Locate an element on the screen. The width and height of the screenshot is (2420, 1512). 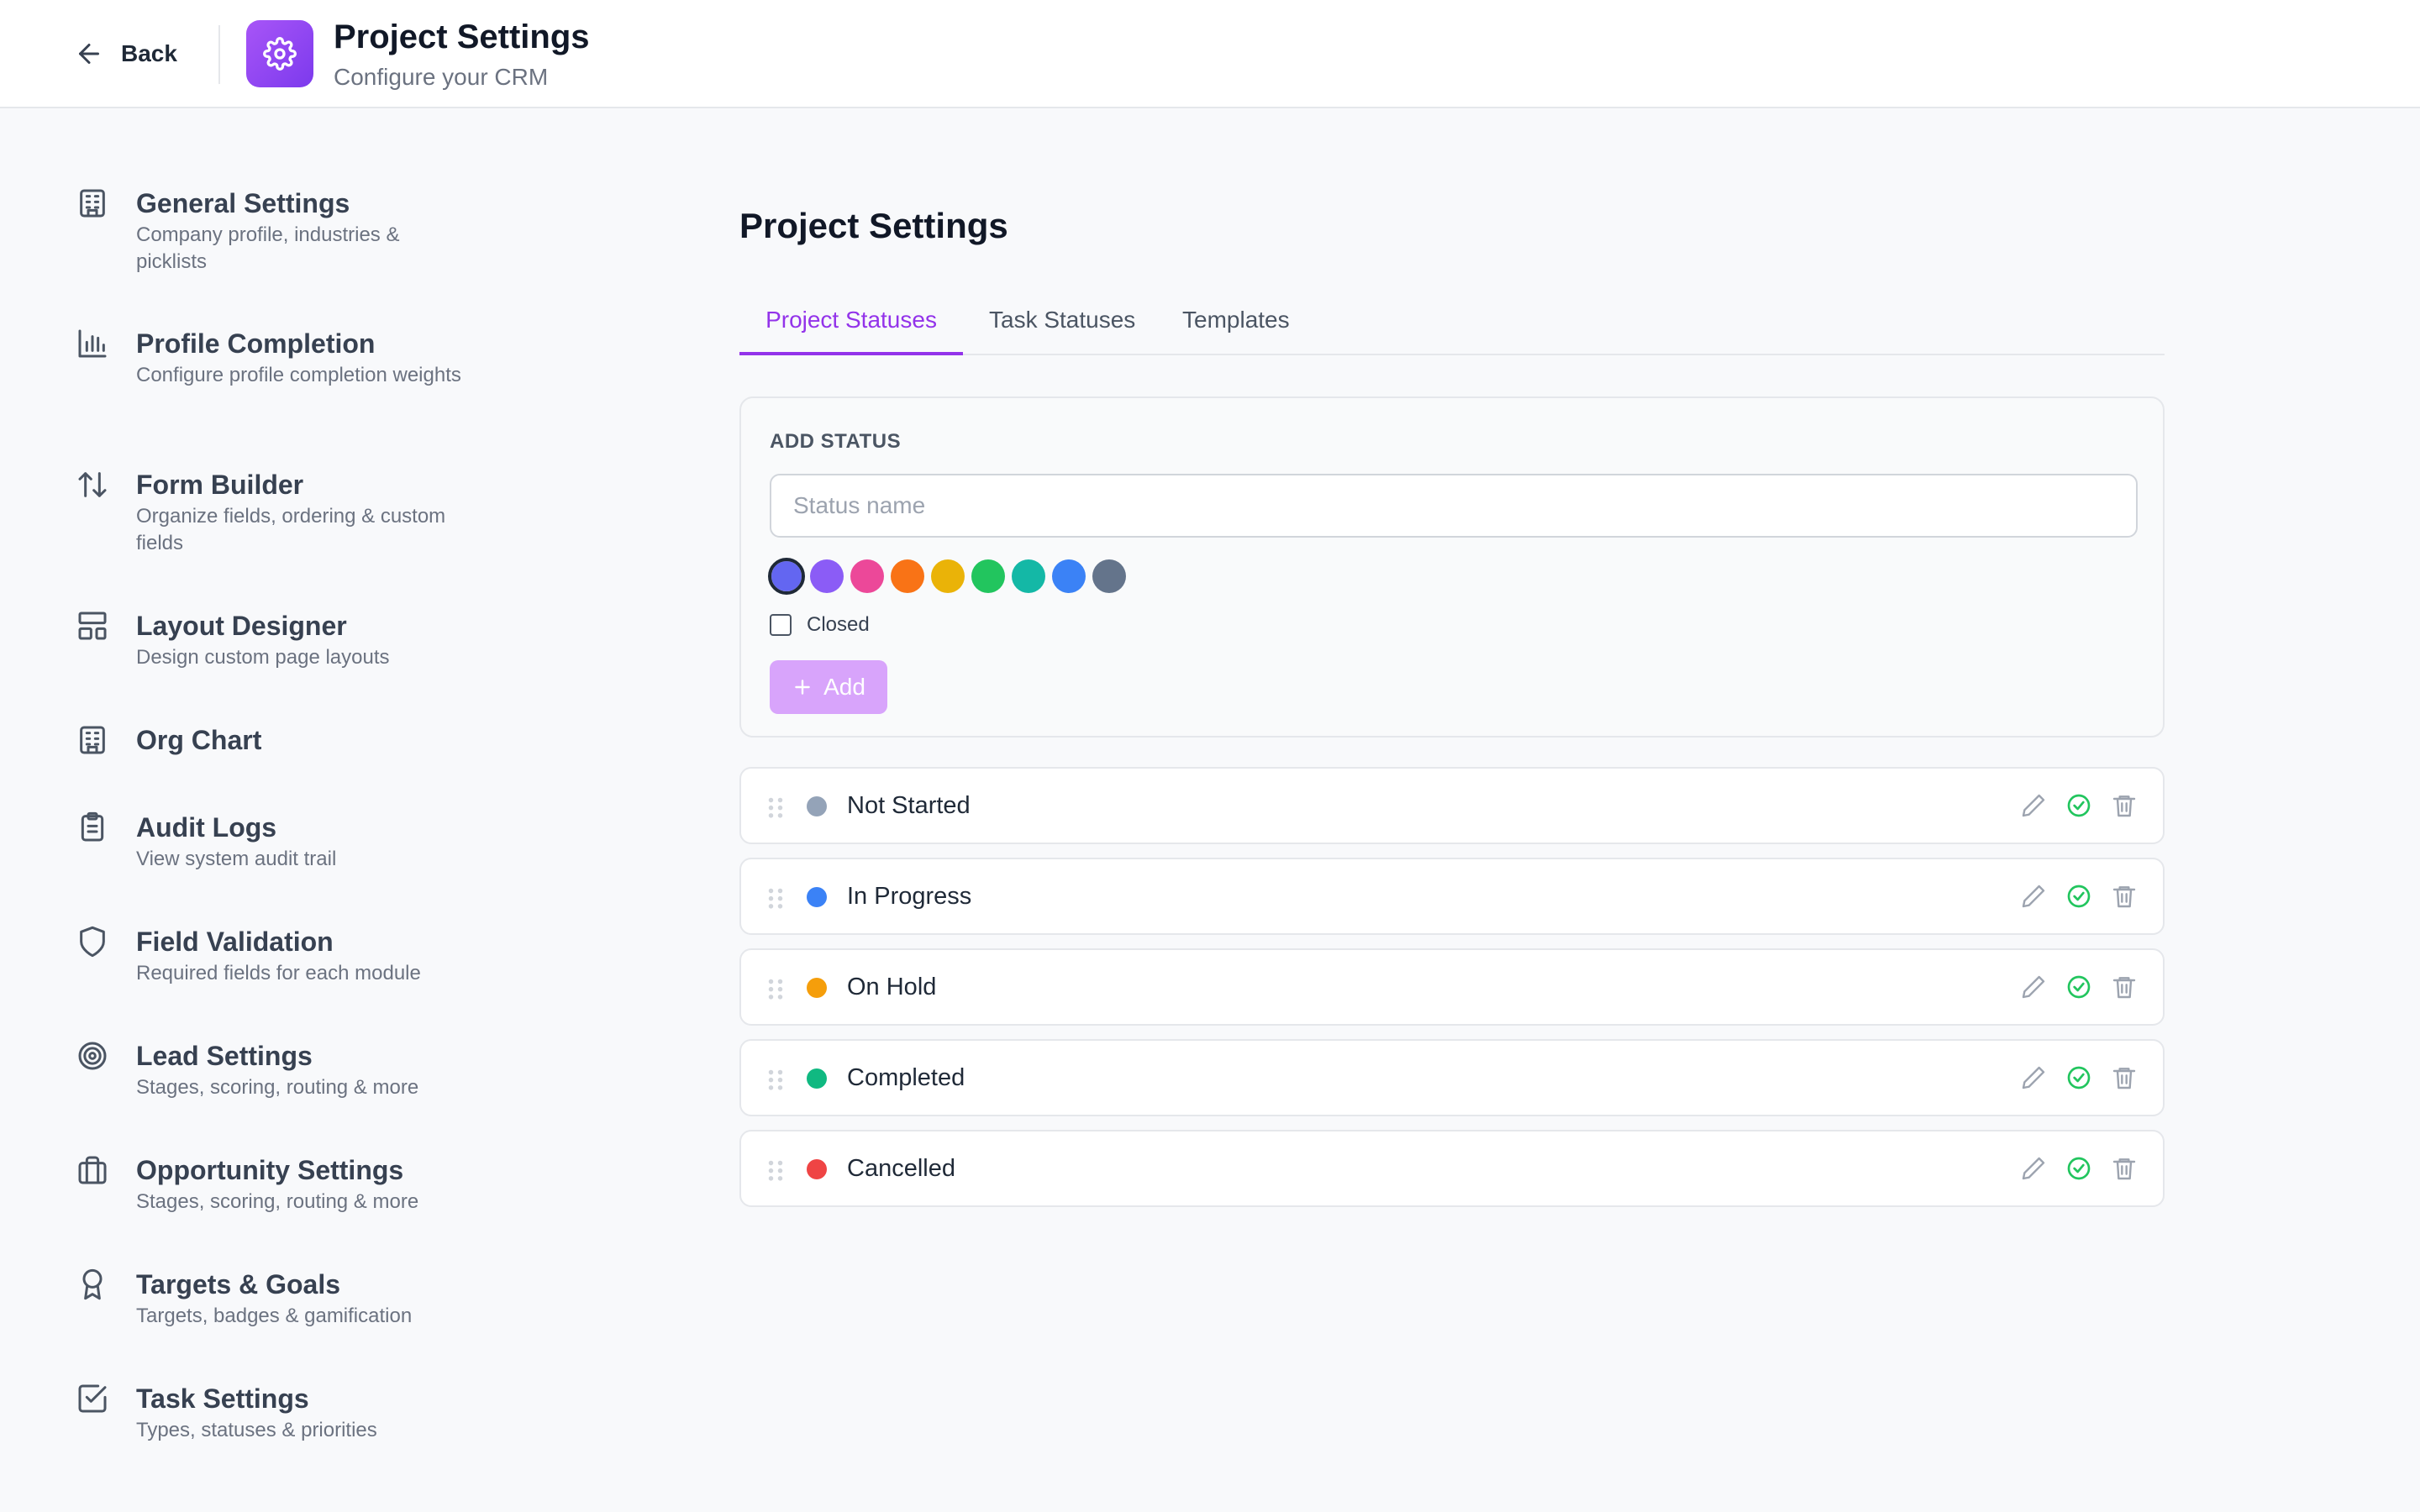
status-row: On Hold is located at coordinates (1452, 987).